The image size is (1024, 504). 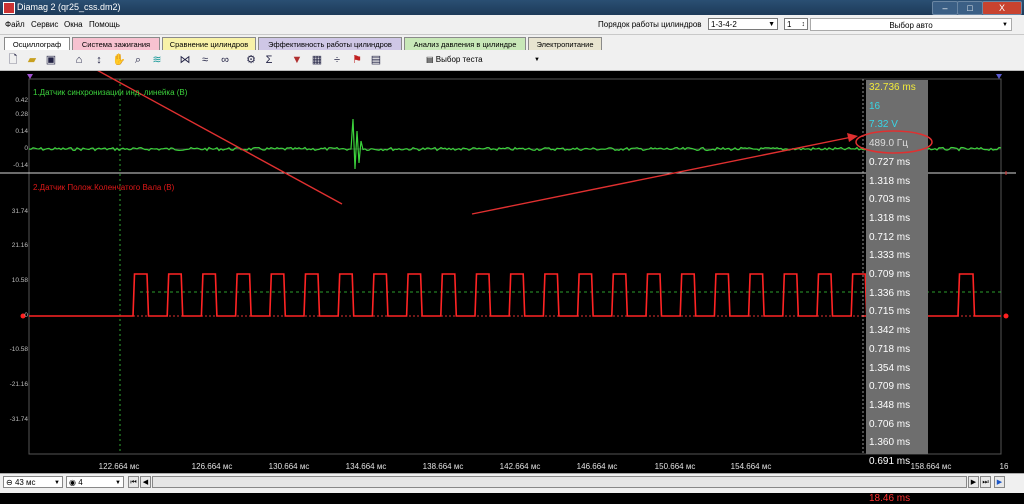 I want to click on channel-value: 4, so click(x=80, y=482).